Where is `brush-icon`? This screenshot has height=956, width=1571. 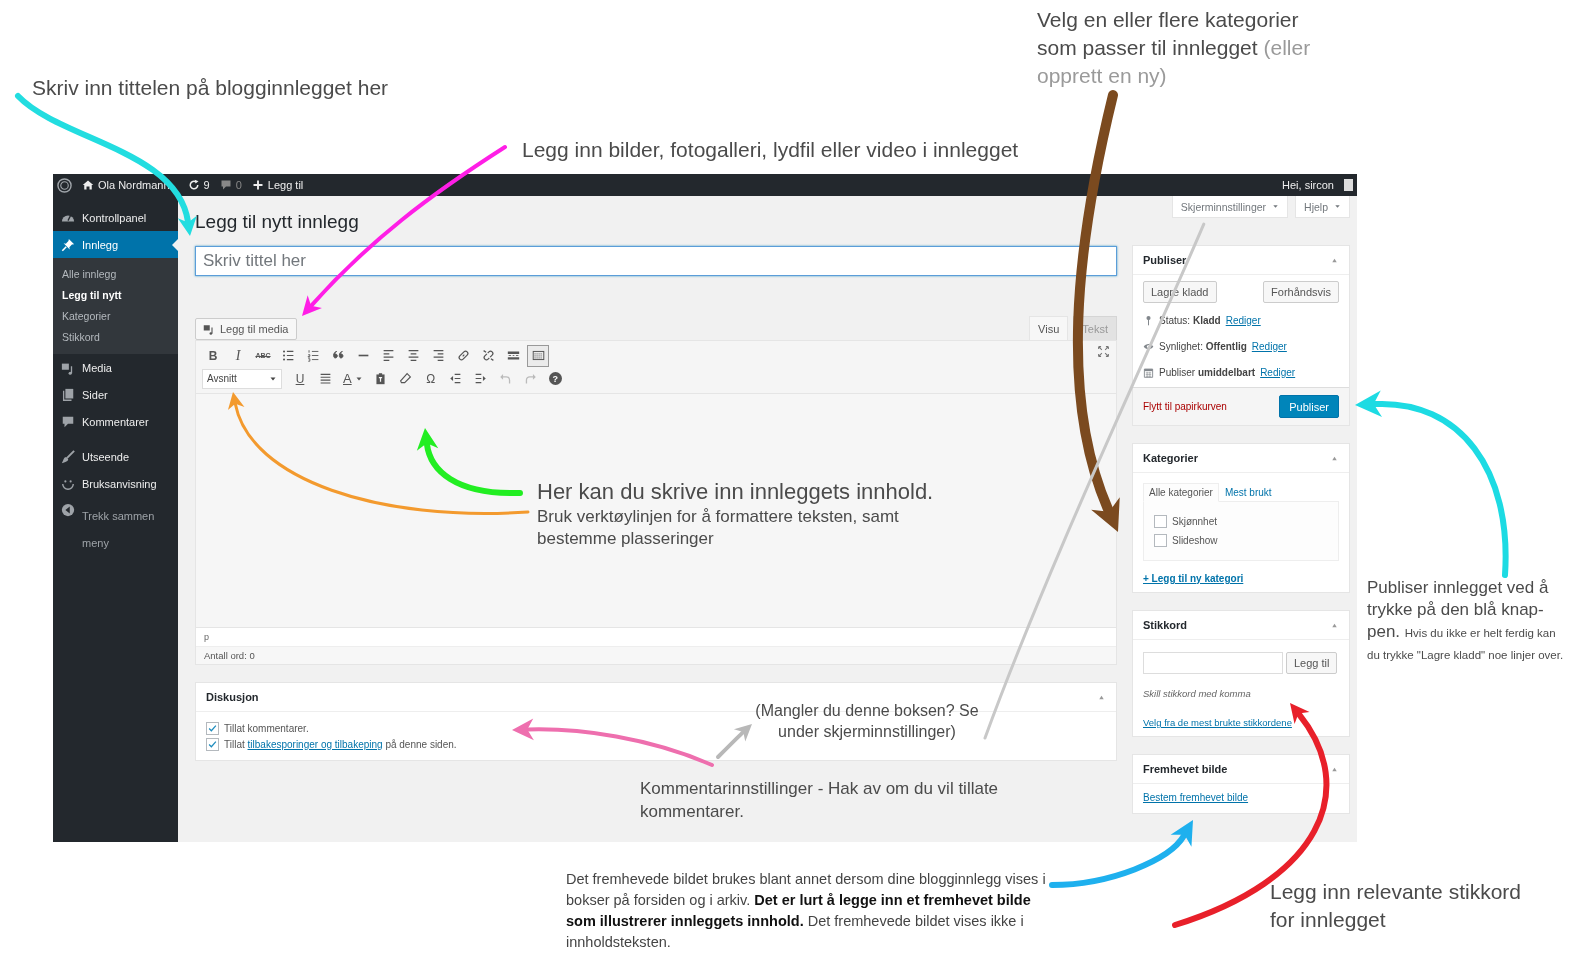 brush-icon is located at coordinates (68, 456).